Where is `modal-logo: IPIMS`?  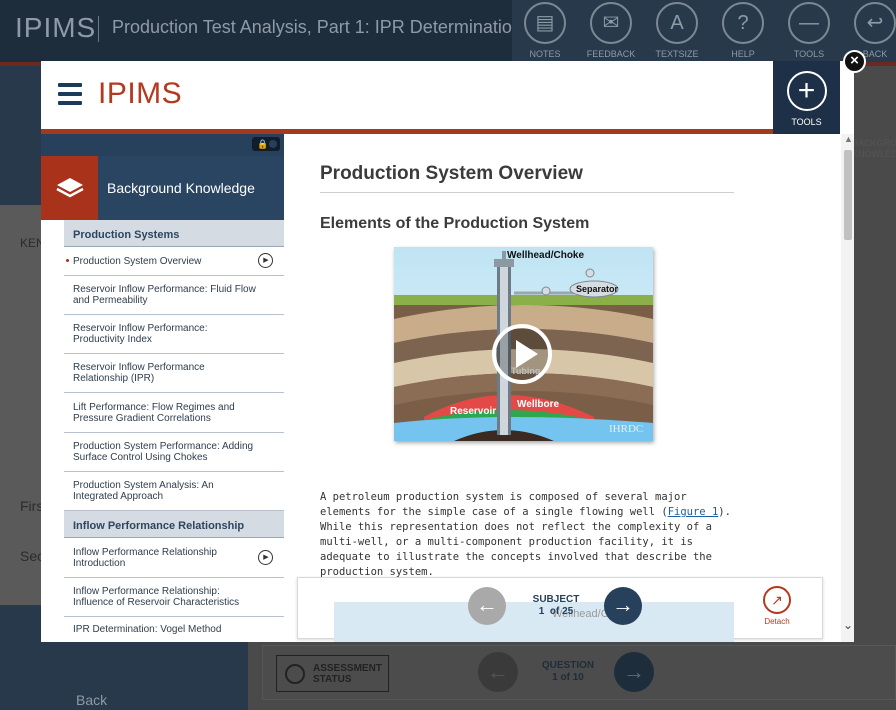 modal-logo: IPIMS is located at coordinates (140, 93).